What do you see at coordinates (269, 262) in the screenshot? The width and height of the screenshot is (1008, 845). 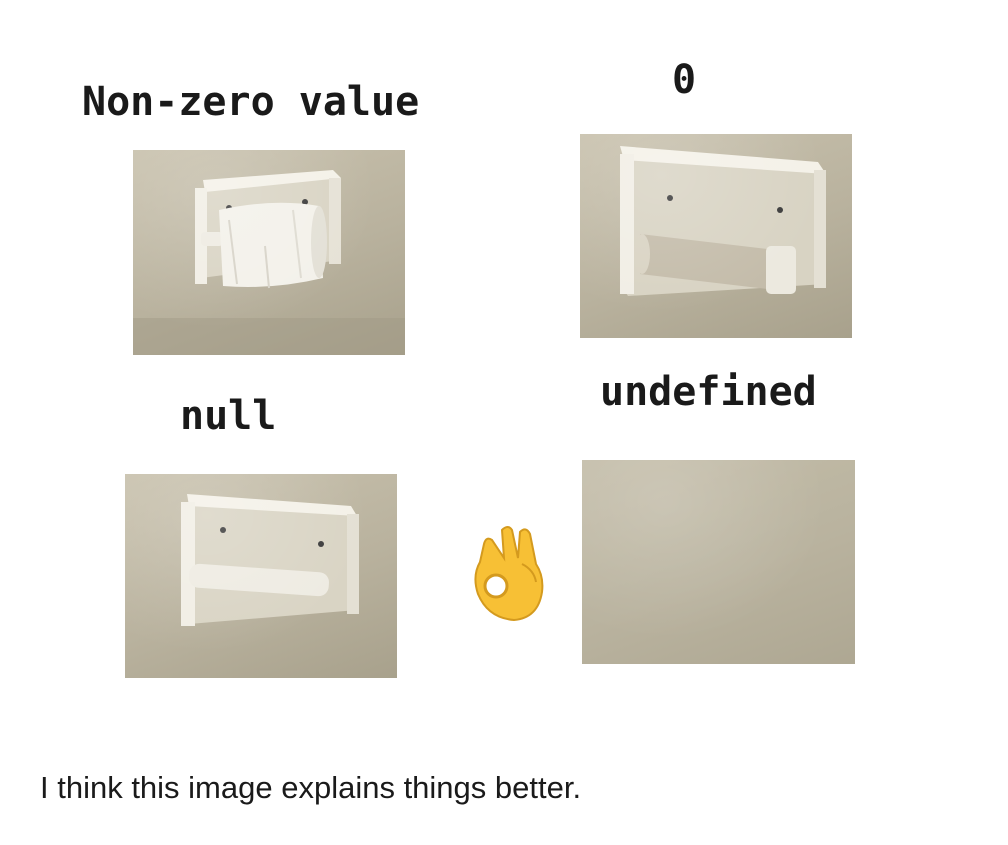 I see `full-toilet-paper-roll-icon` at bounding box center [269, 262].